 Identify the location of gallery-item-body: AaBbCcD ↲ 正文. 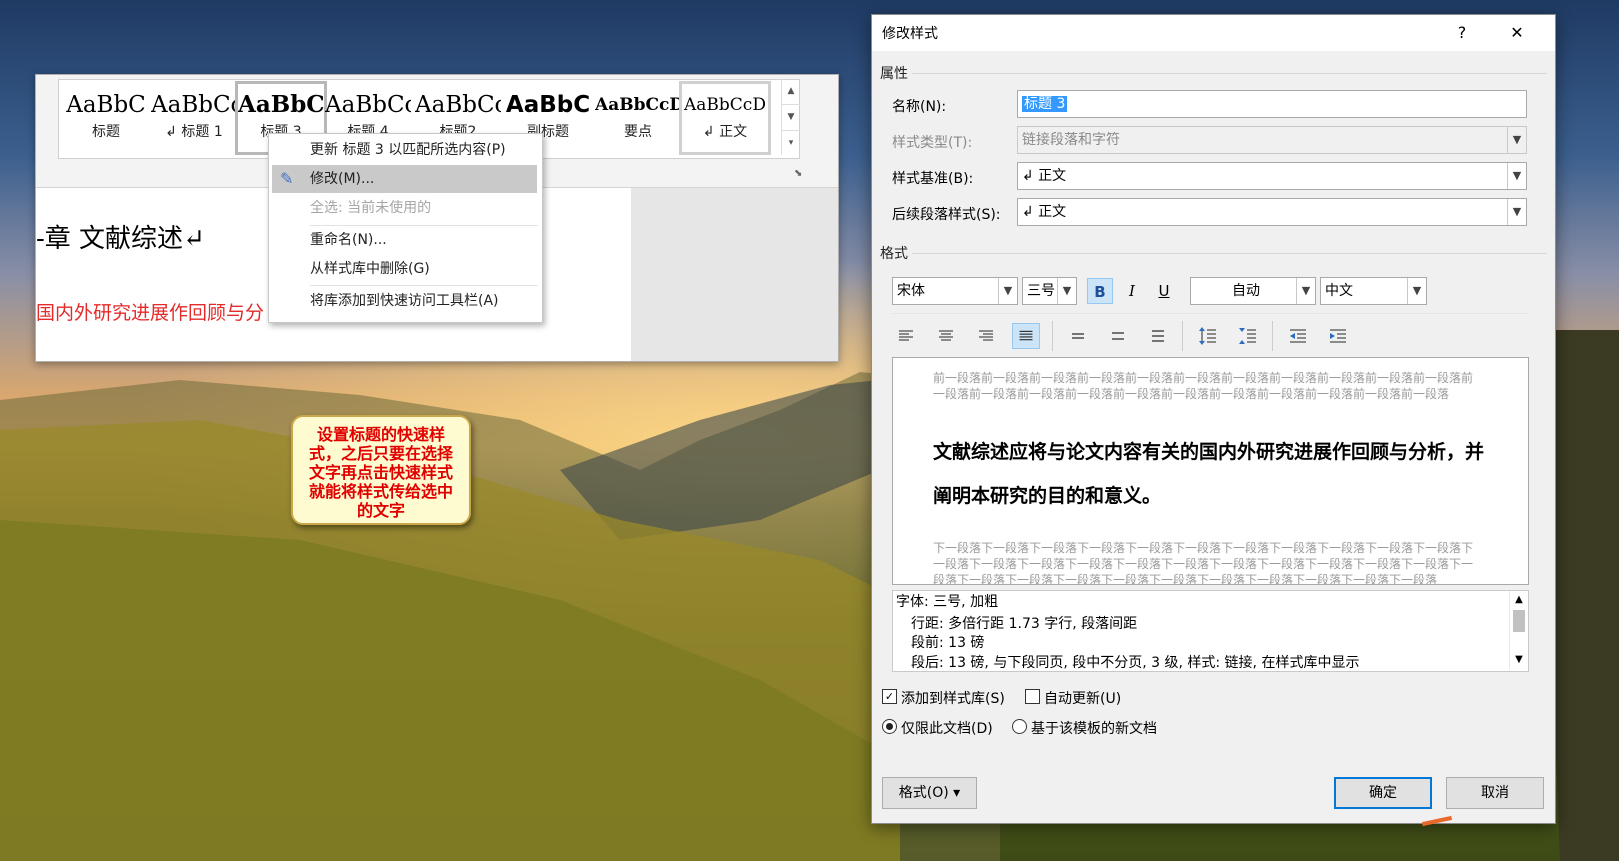
(725, 118).